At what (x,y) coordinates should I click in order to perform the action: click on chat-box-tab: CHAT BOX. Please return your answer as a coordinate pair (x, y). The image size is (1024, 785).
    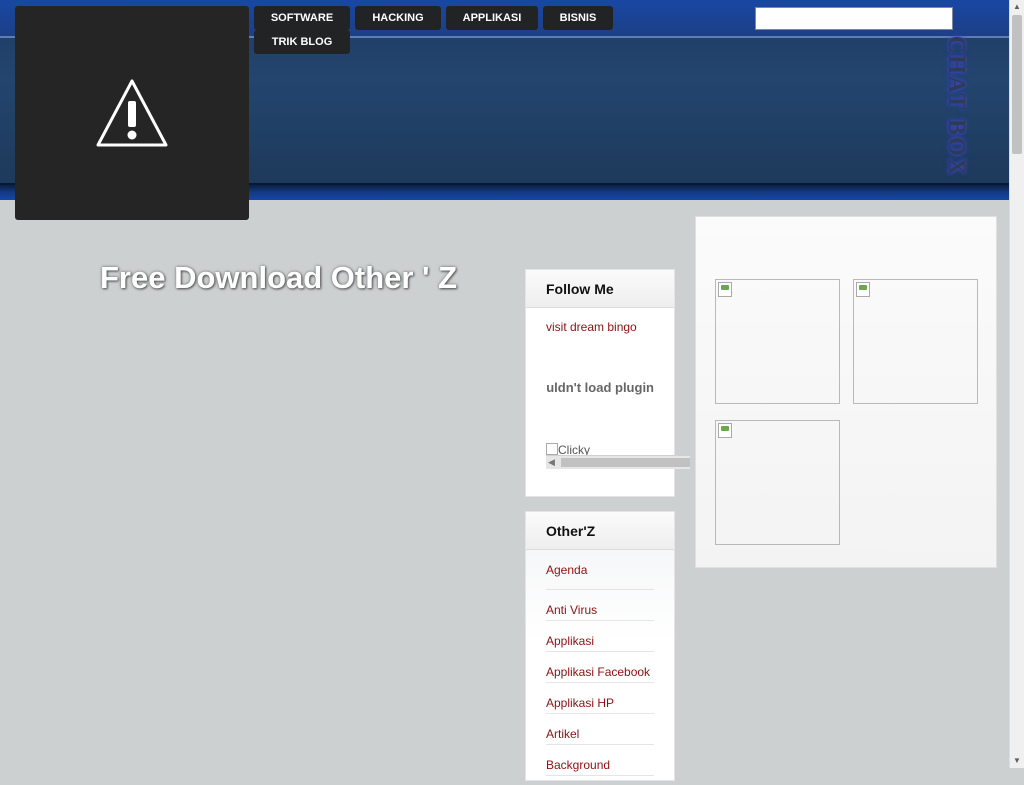
    Looking at the image, I should click on (956, 106).